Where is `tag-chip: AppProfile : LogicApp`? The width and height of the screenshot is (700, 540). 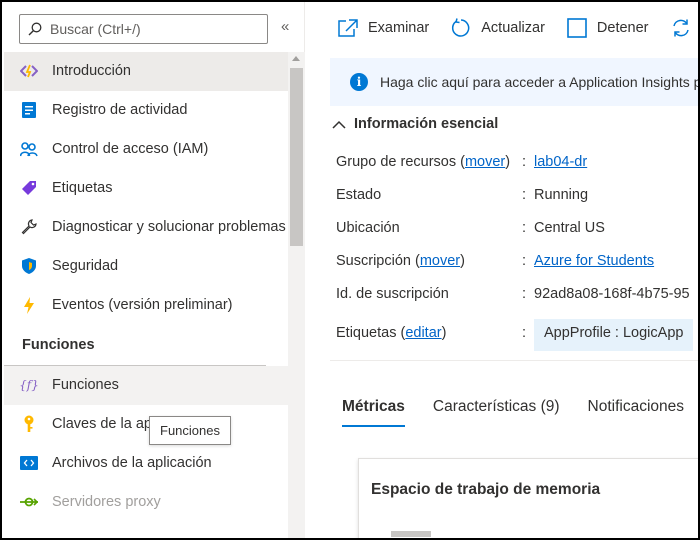 tag-chip: AppProfile : LogicApp is located at coordinates (614, 335).